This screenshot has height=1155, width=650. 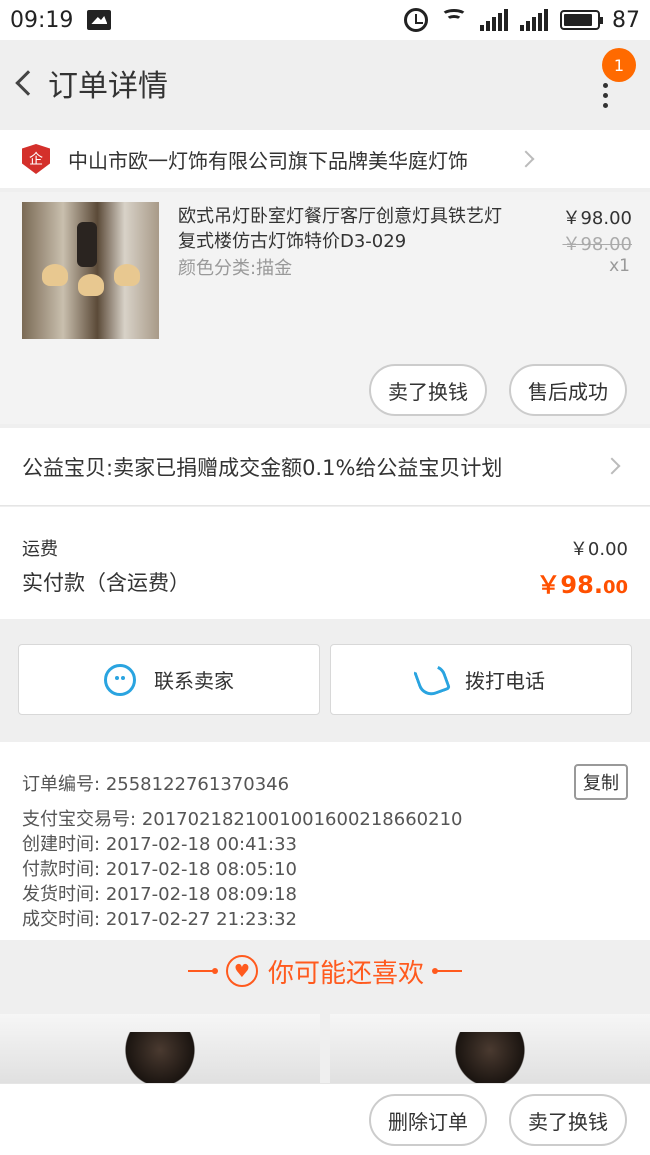 What do you see at coordinates (262, 467) in the screenshot?
I see `charity-text: 公益宝贝:卖家已捐赠成交金额0.1%给公益宝贝计划` at bounding box center [262, 467].